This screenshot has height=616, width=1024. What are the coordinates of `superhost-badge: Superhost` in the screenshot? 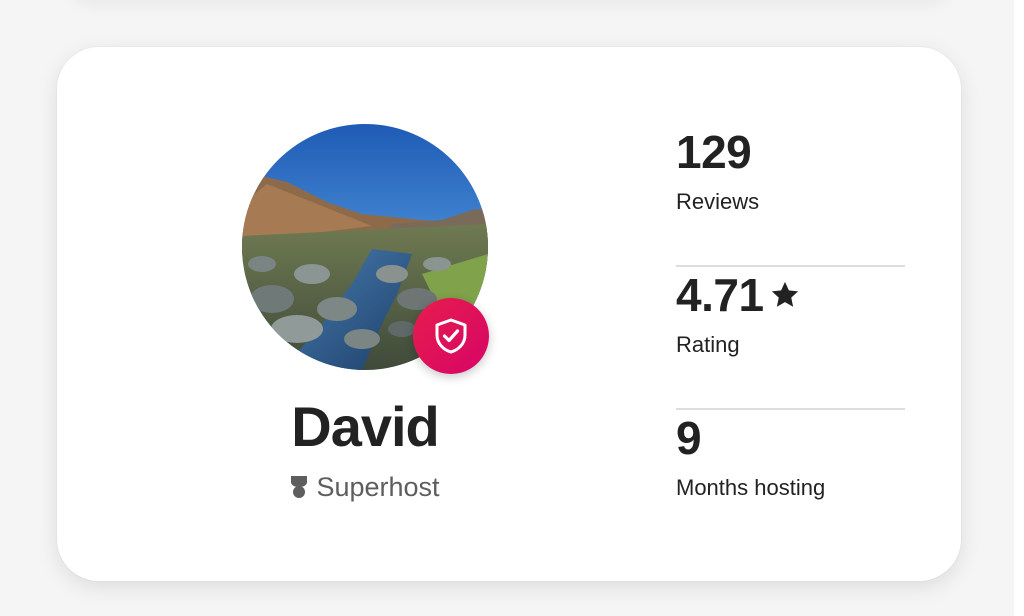 It's located at (365, 487).